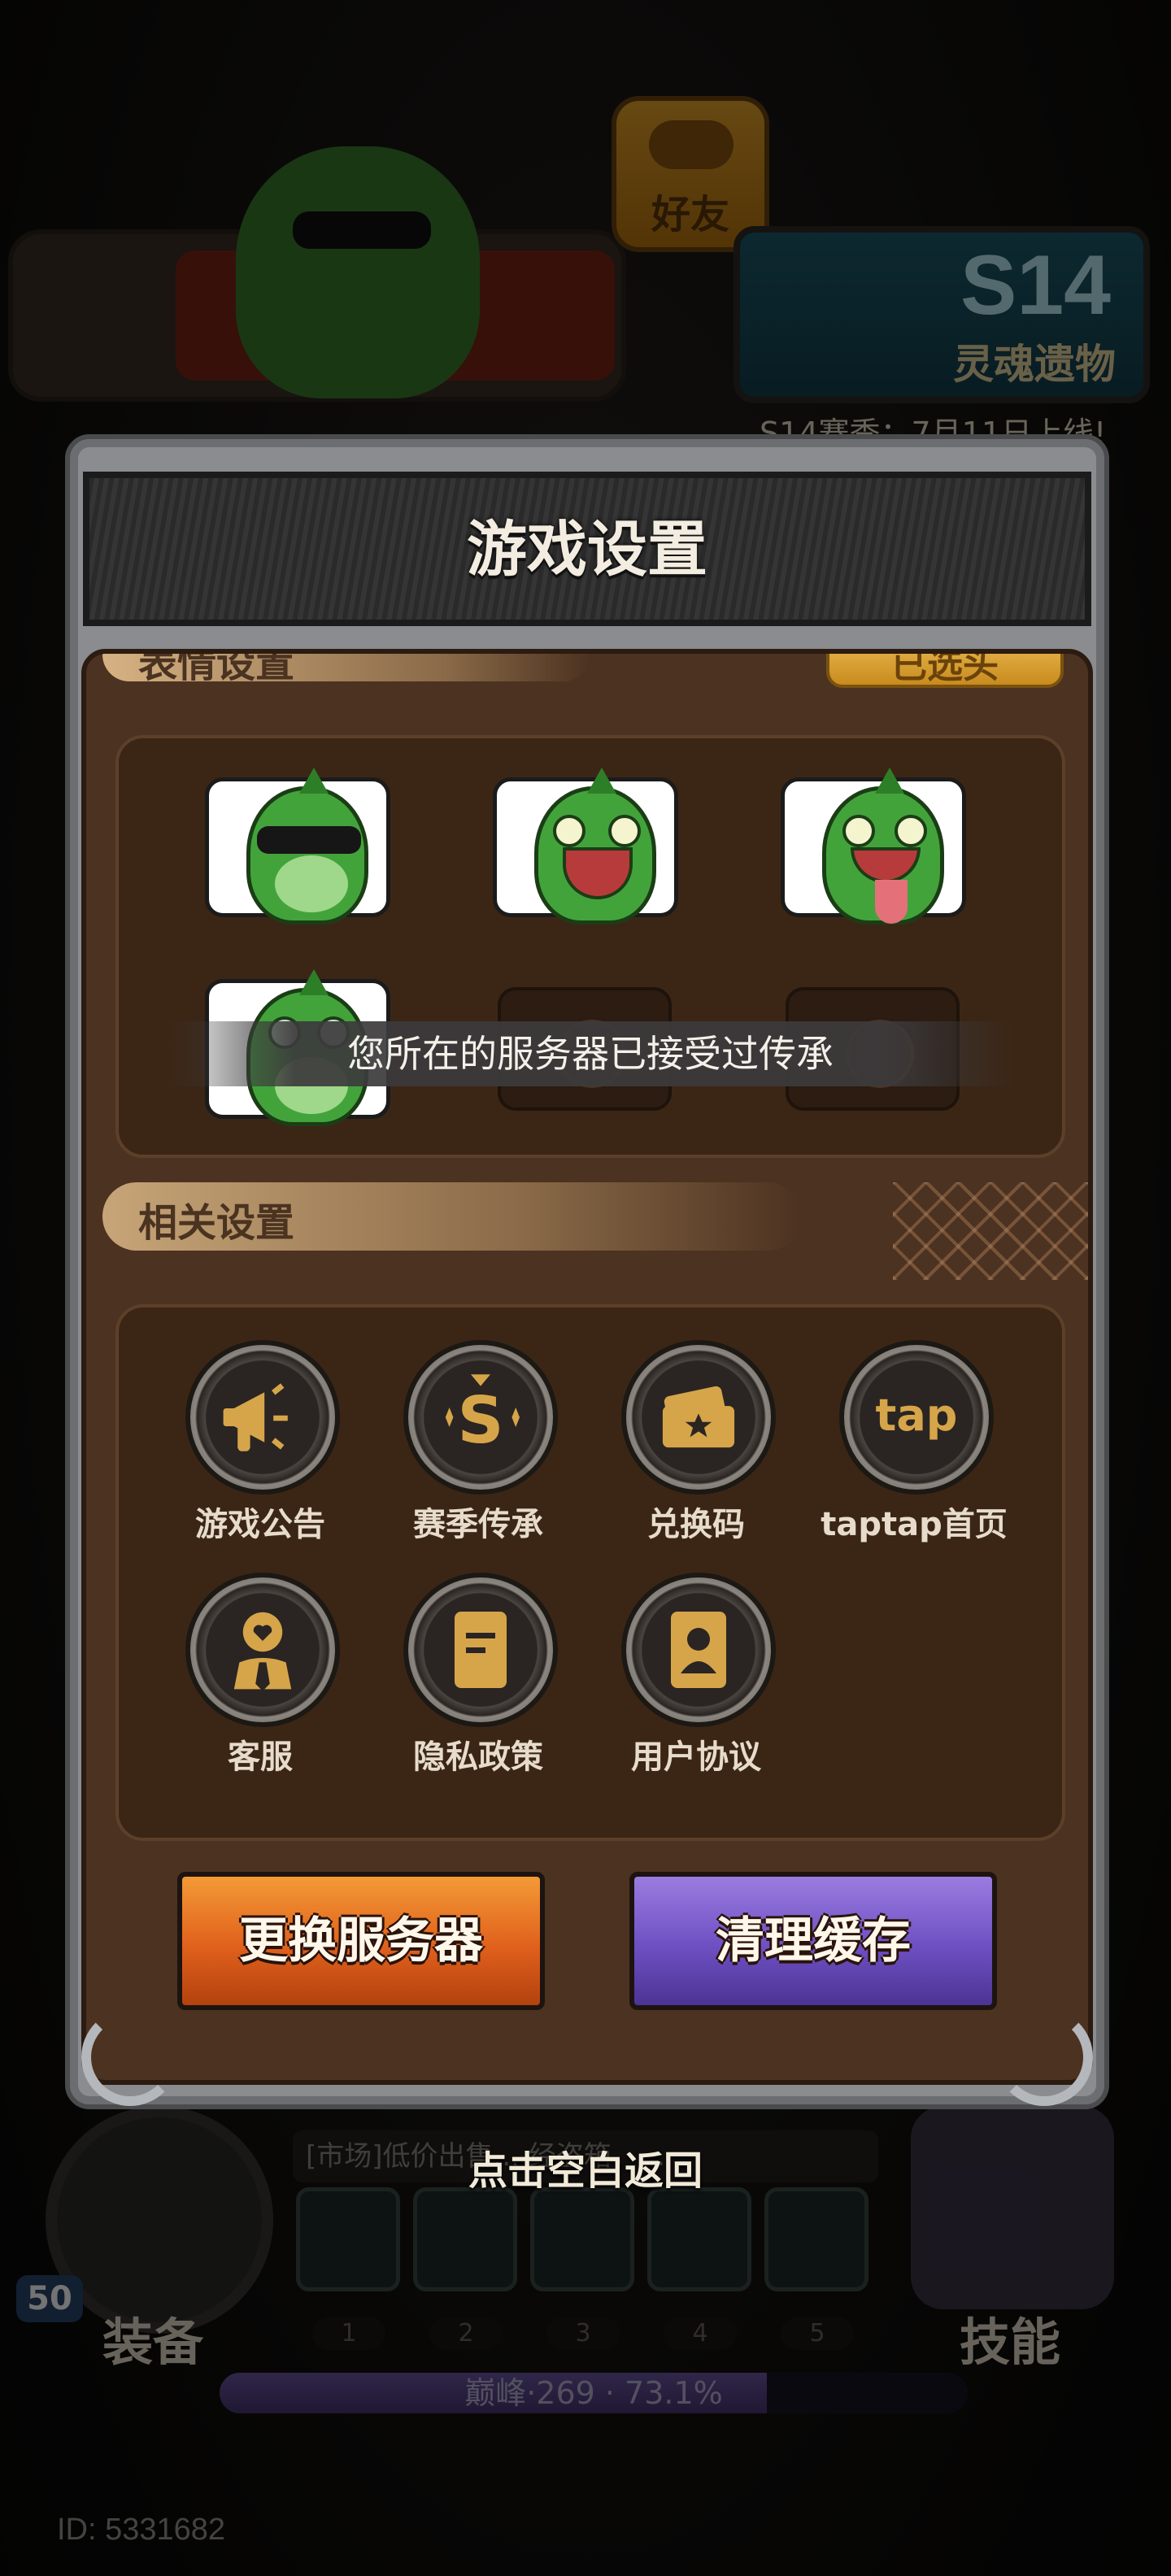 This screenshot has width=1171, height=2576. I want to click on emote-shouting-frog, so click(585, 846).